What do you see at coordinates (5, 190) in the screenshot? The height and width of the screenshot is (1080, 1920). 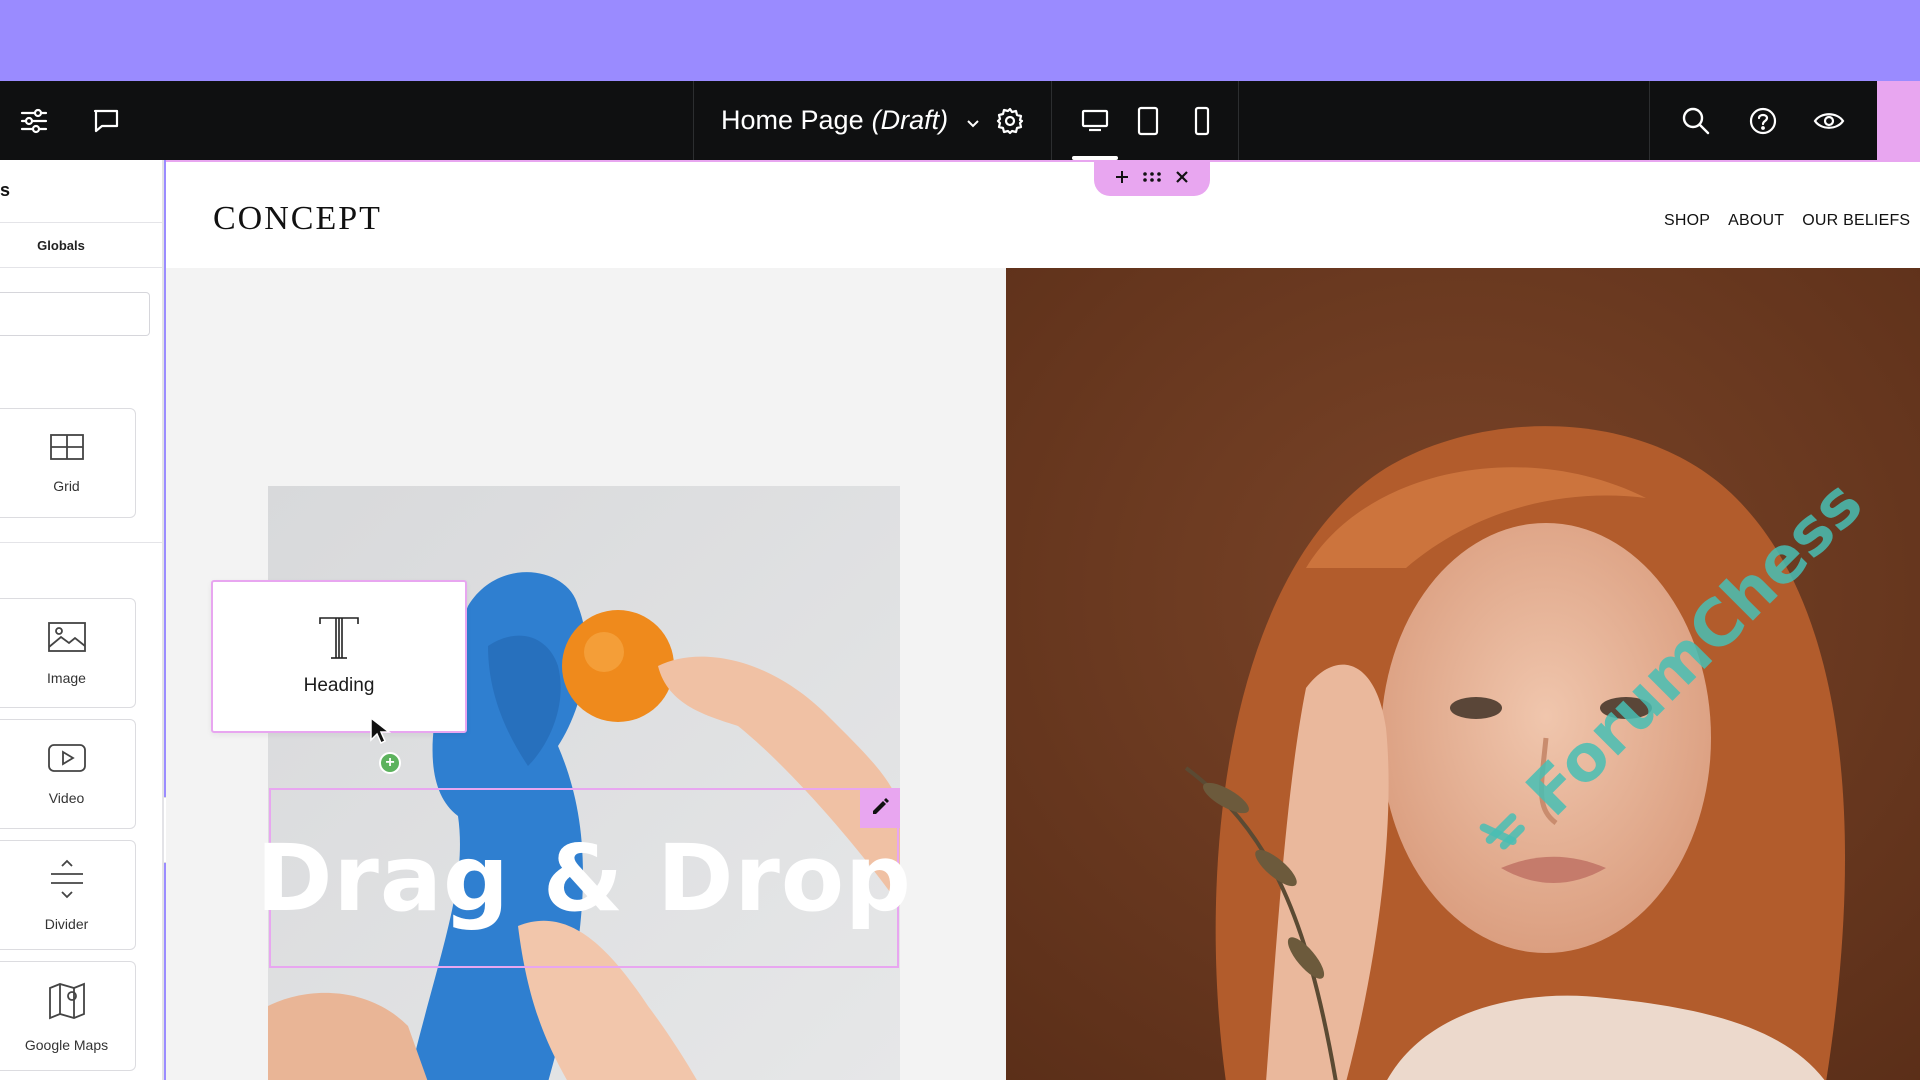 I see `sidebar-title: s` at bounding box center [5, 190].